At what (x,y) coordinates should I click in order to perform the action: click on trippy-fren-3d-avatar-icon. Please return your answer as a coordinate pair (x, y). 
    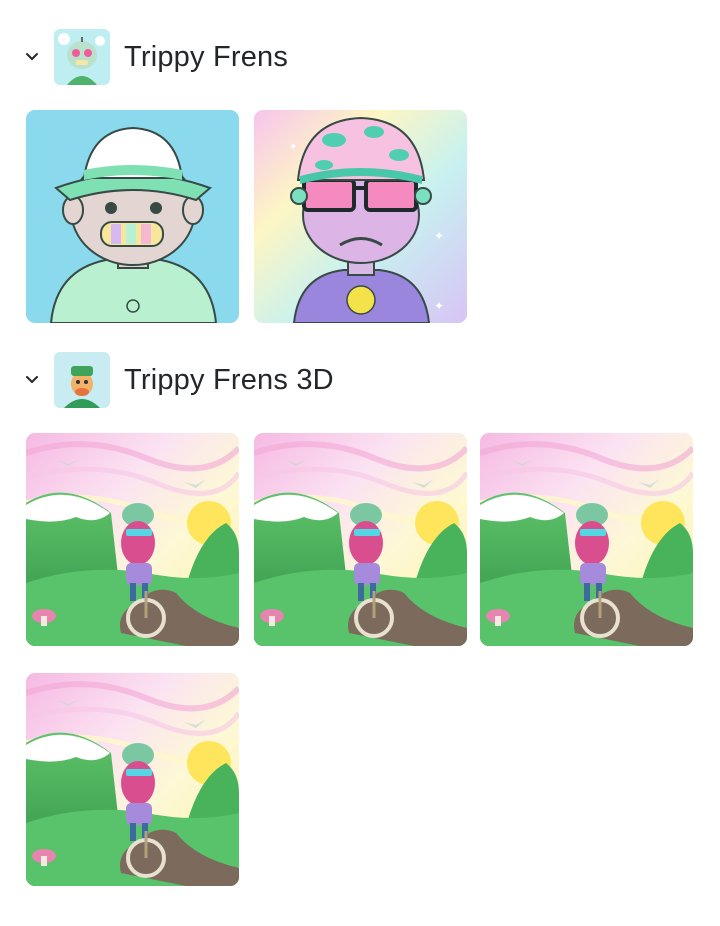
    Looking at the image, I should click on (82, 380).